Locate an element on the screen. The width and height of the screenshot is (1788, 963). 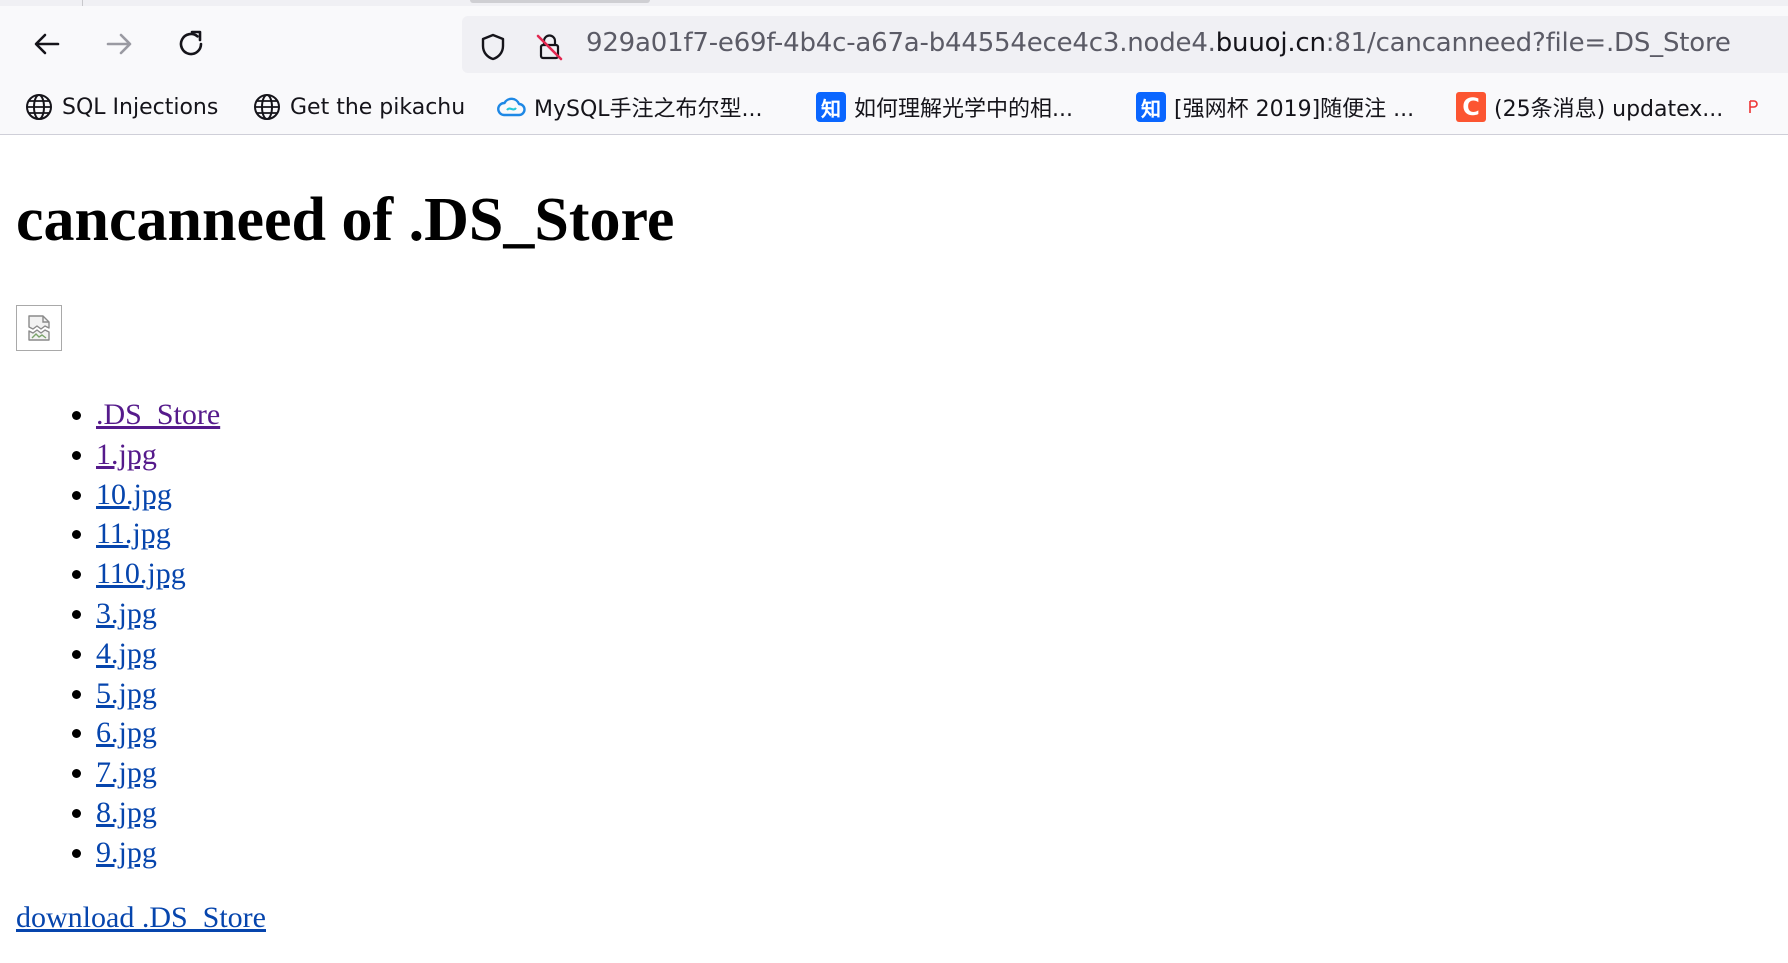
reload-button is located at coordinates (191, 44).